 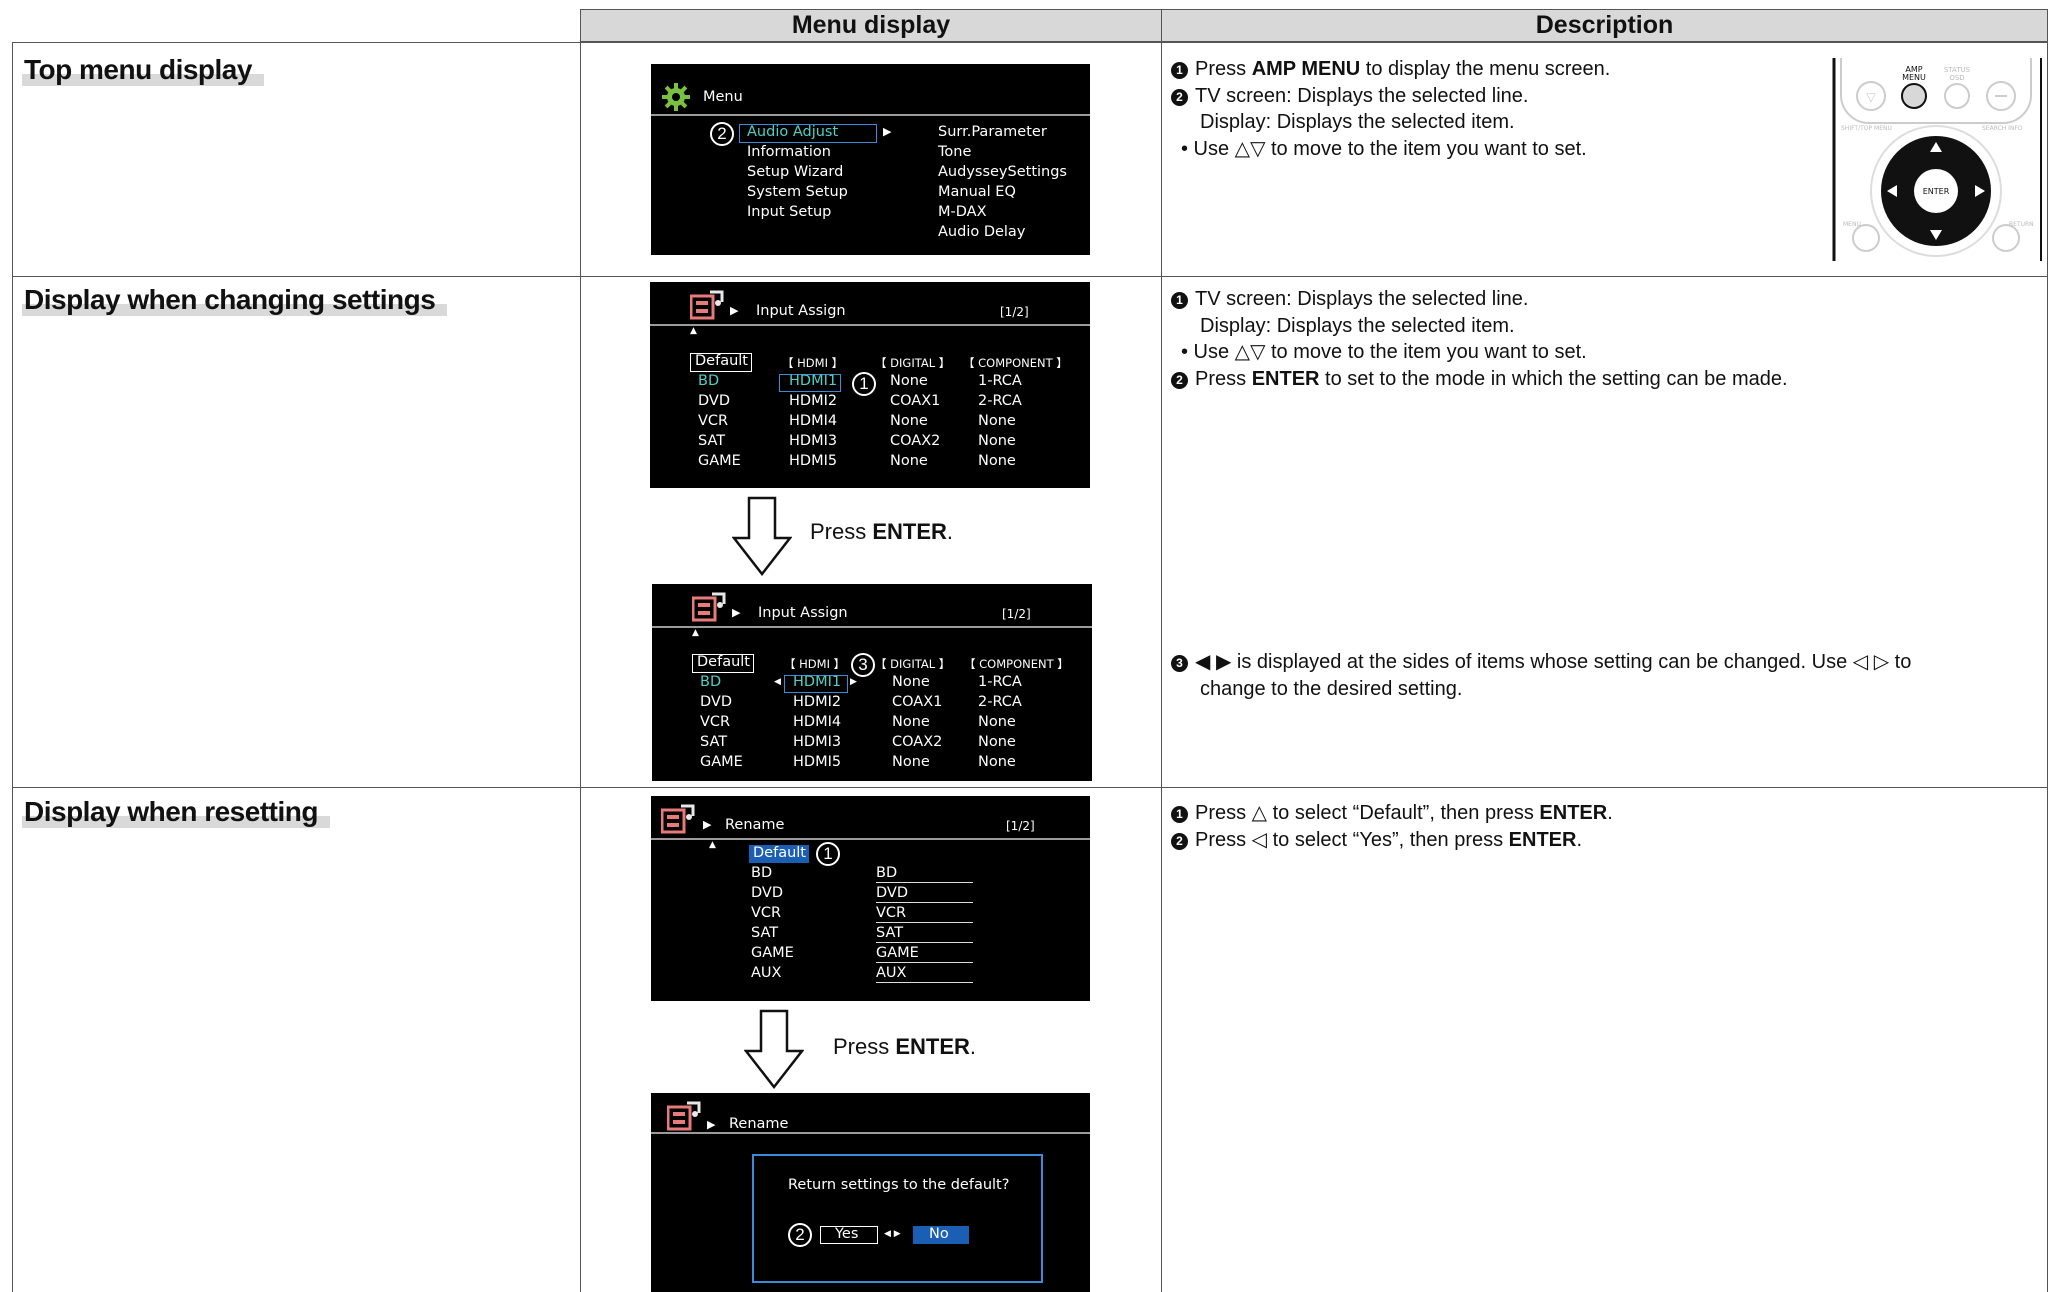 I want to click on menu-item-setup-wizard: Setup Wizard, so click(x=795, y=172).